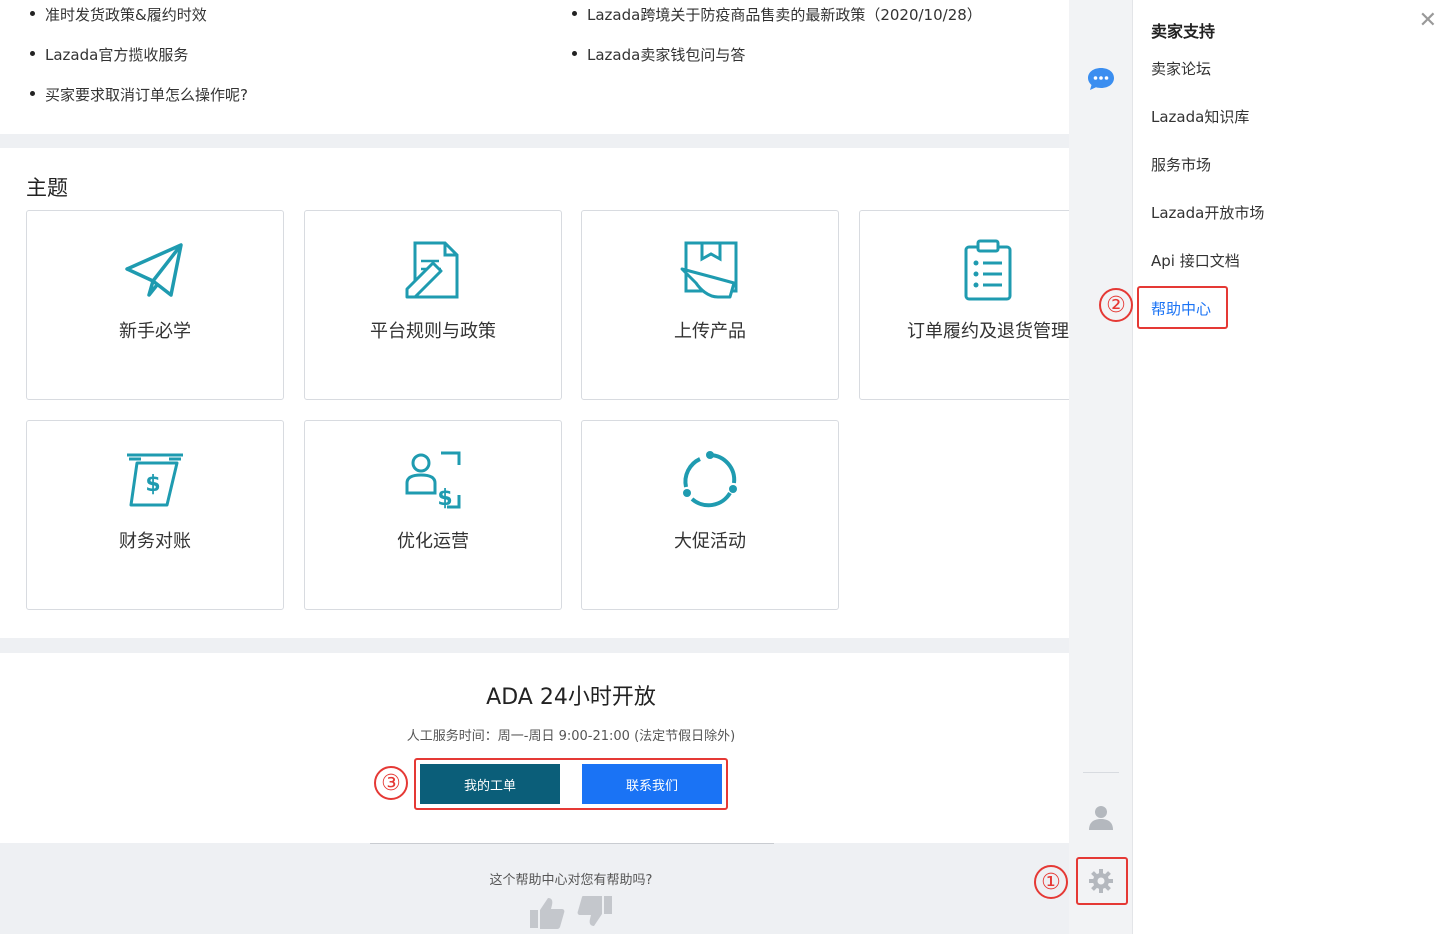 Image resolution: width=1449 pixels, height=934 pixels. Describe the element at coordinates (595, 913) in the screenshot. I see `thumbs-down-icon` at that location.